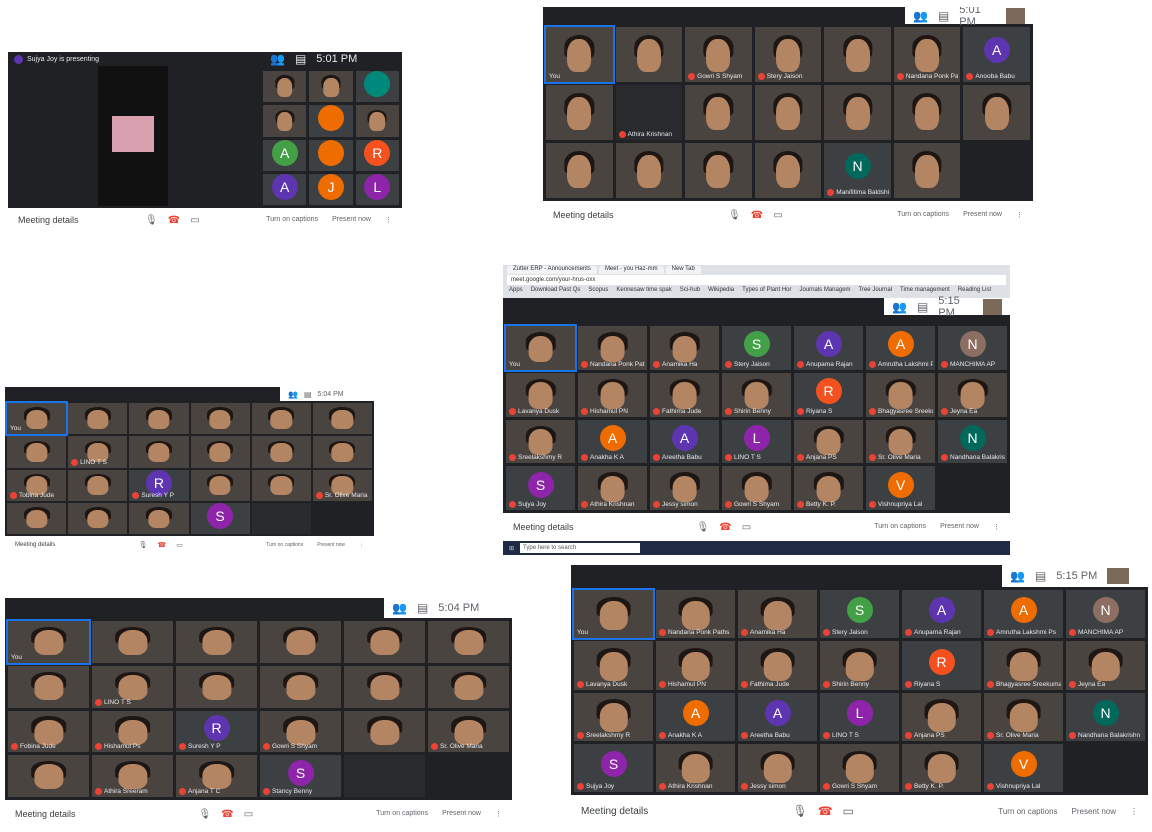 The height and width of the screenshot is (832, 1152). What do you see at coordinates (631, 270) in the screenshot?
I see `browser-tab: Meet - you Haz-mm` at bounding box center [631, 270].